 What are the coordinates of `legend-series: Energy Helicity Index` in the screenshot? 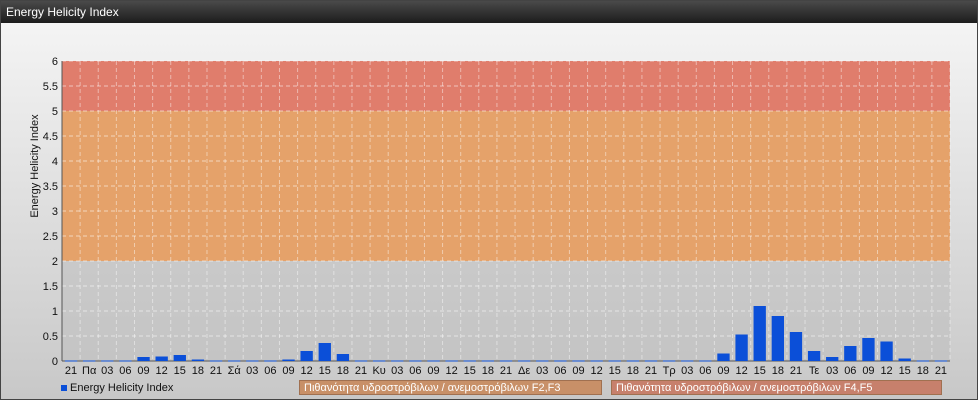 It's located at (117, 388).